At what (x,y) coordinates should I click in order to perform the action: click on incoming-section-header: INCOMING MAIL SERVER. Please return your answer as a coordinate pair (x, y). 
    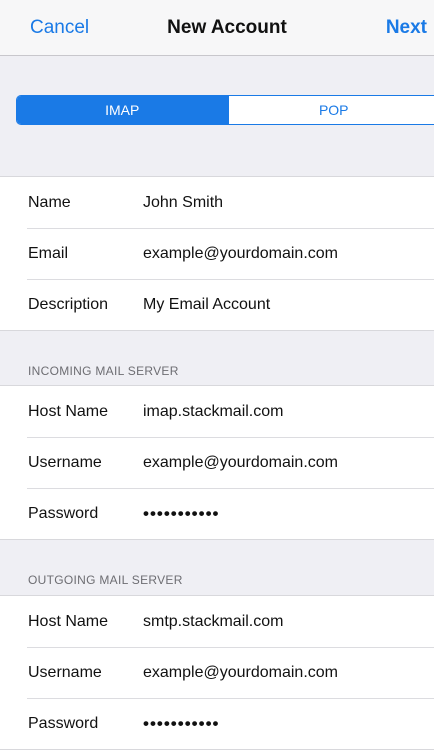
    Looking at the image, I should click on (103, 371).